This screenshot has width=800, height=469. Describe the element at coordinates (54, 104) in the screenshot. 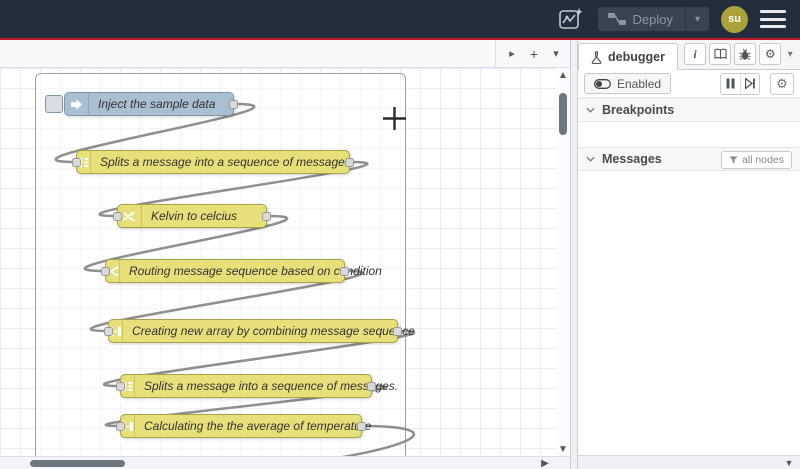

I see `inject-trigger-button` at that location.